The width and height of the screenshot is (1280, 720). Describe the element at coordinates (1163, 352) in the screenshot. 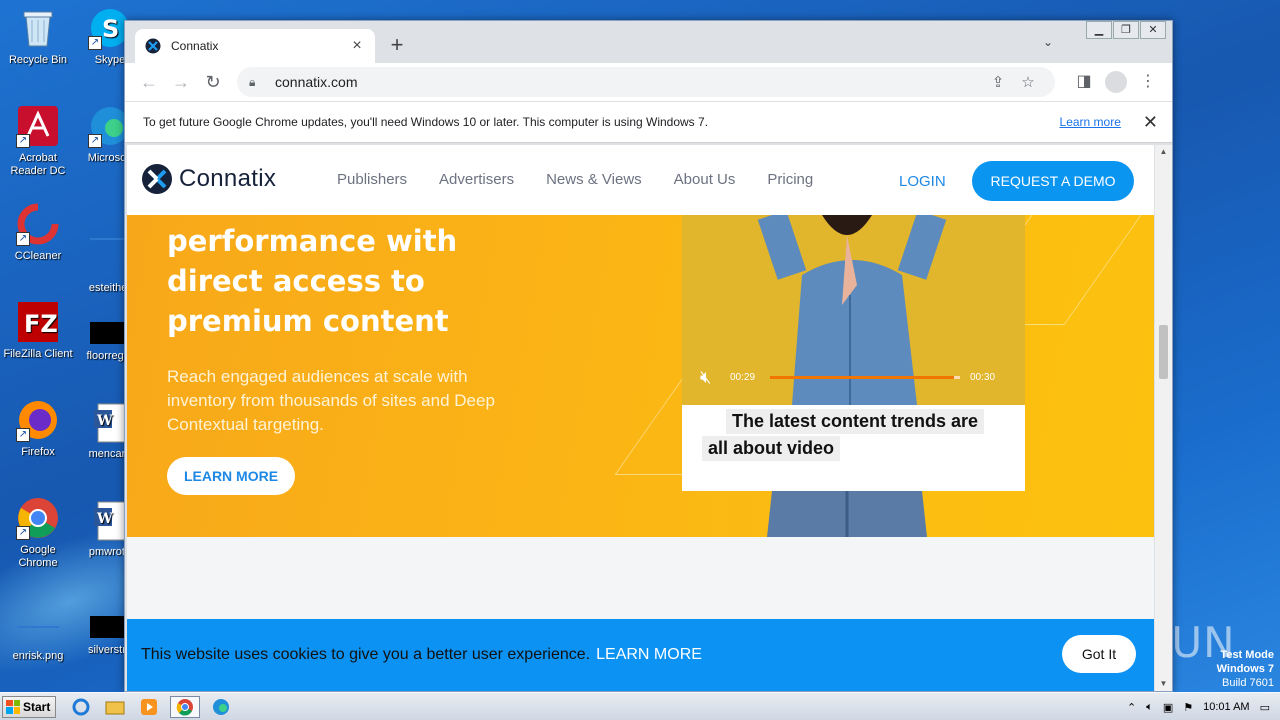

I see `scroll-thumb` at that location.